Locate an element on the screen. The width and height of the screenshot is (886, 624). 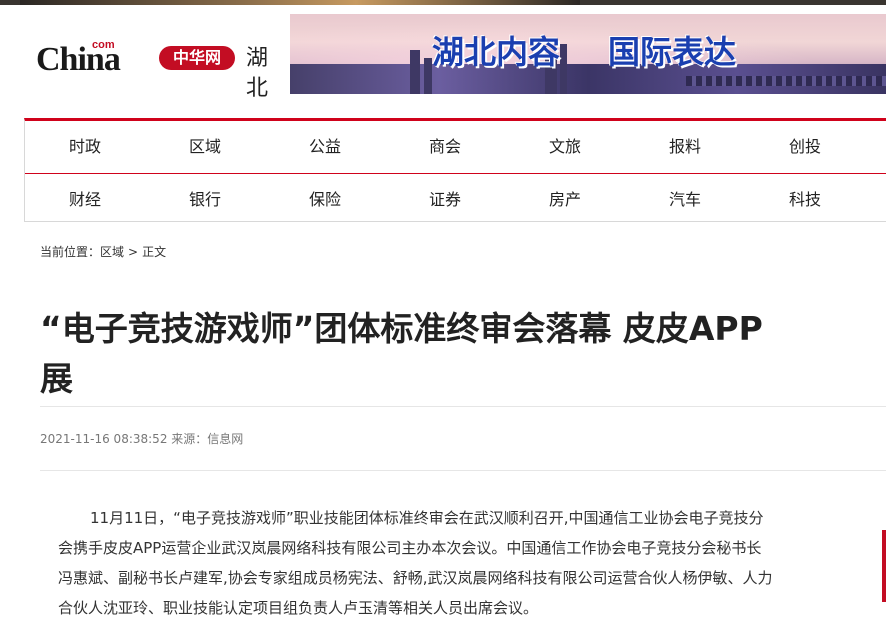
breadcrumb-section-link: 区域 is located at coordinates (112, 252).